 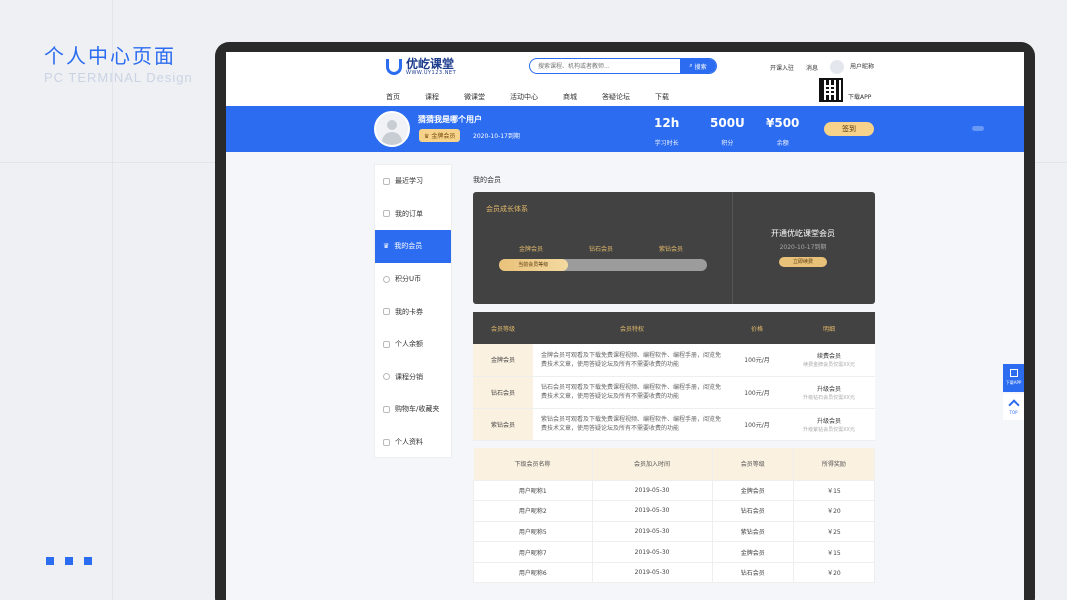 I want to click on arrow-up-icon, so click(x=1013, y=405).